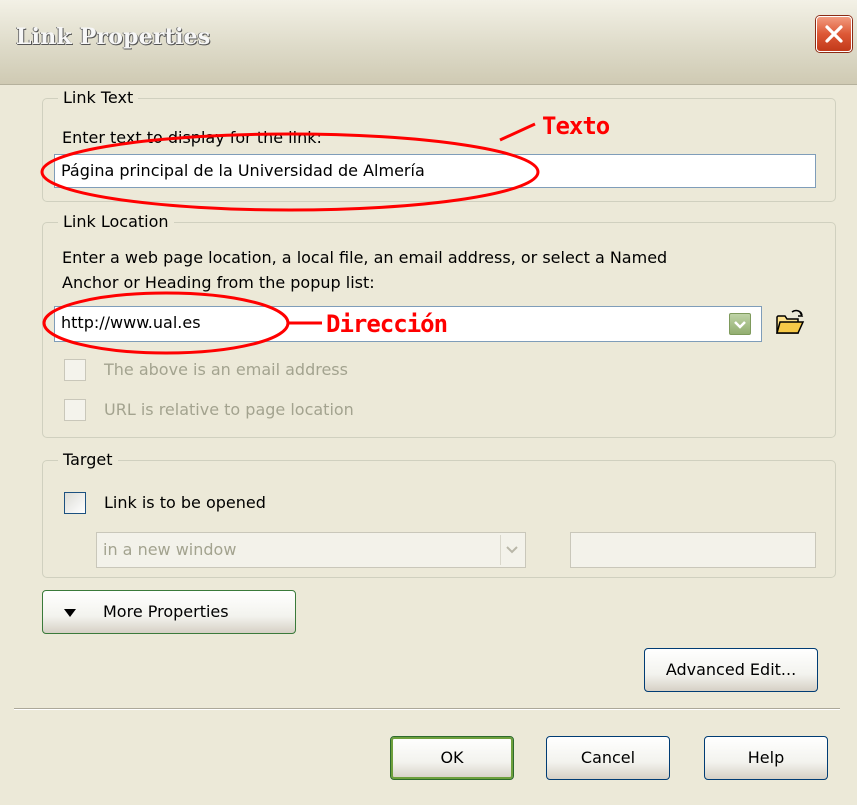 Image resolution: width=857 pixels, height=805 pixels. What do you see at coordinates (427, 709) in the screenshot?
I see `separator` at bounding box center [427, 709].